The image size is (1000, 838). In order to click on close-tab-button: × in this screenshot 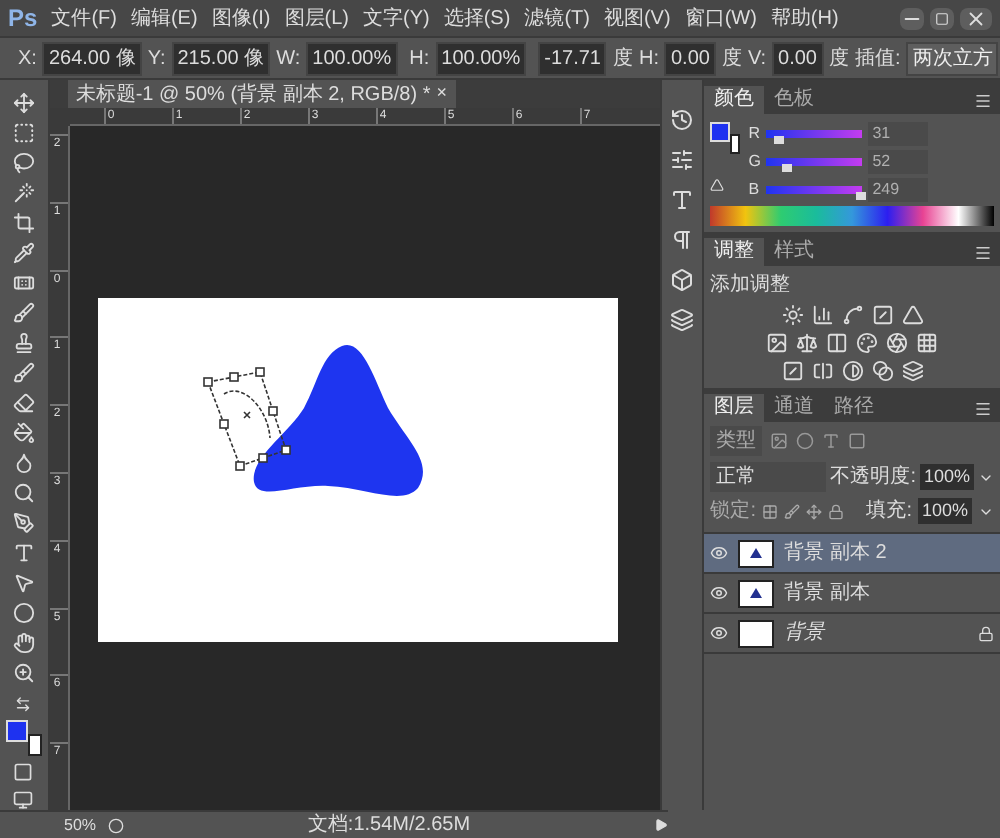, I will do `click(441, 94)`.